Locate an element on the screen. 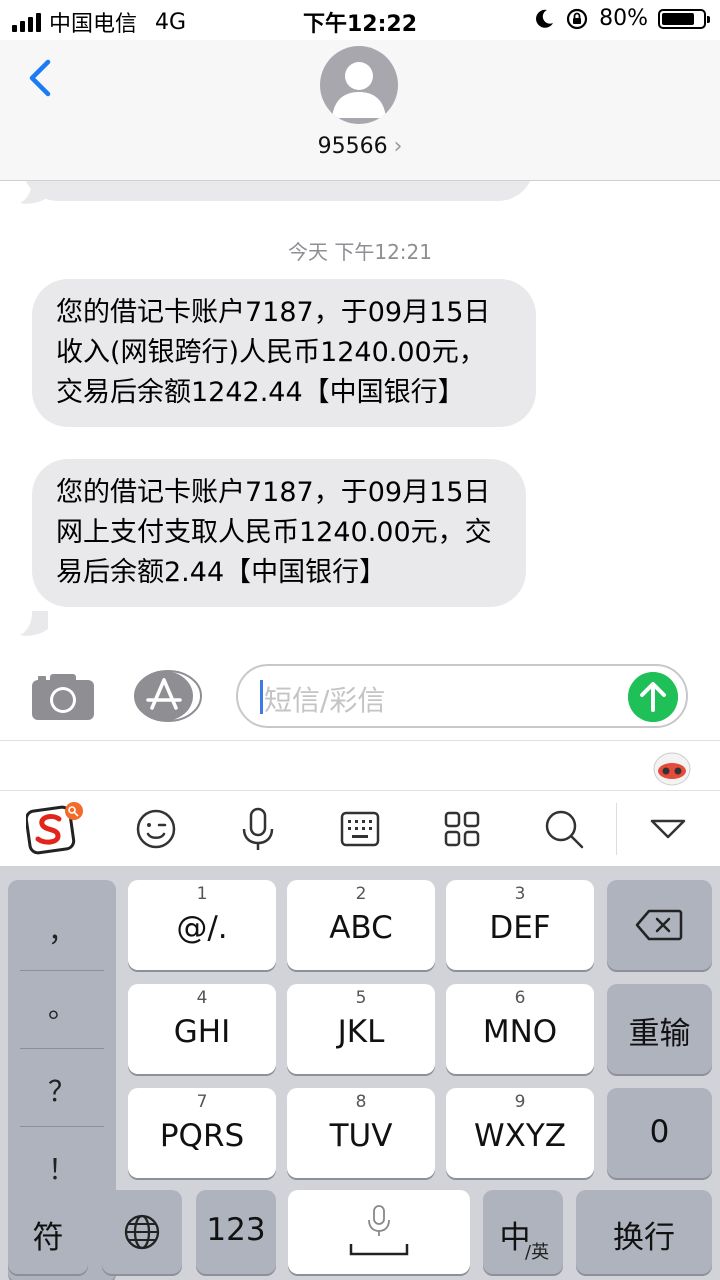  chevron-left-icon is located at coordinates (42, 78).